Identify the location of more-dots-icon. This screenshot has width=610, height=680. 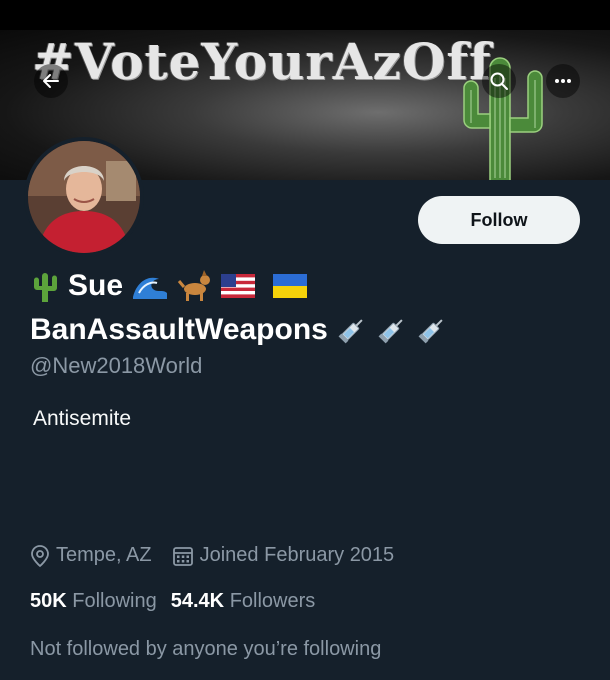
(563, 81).